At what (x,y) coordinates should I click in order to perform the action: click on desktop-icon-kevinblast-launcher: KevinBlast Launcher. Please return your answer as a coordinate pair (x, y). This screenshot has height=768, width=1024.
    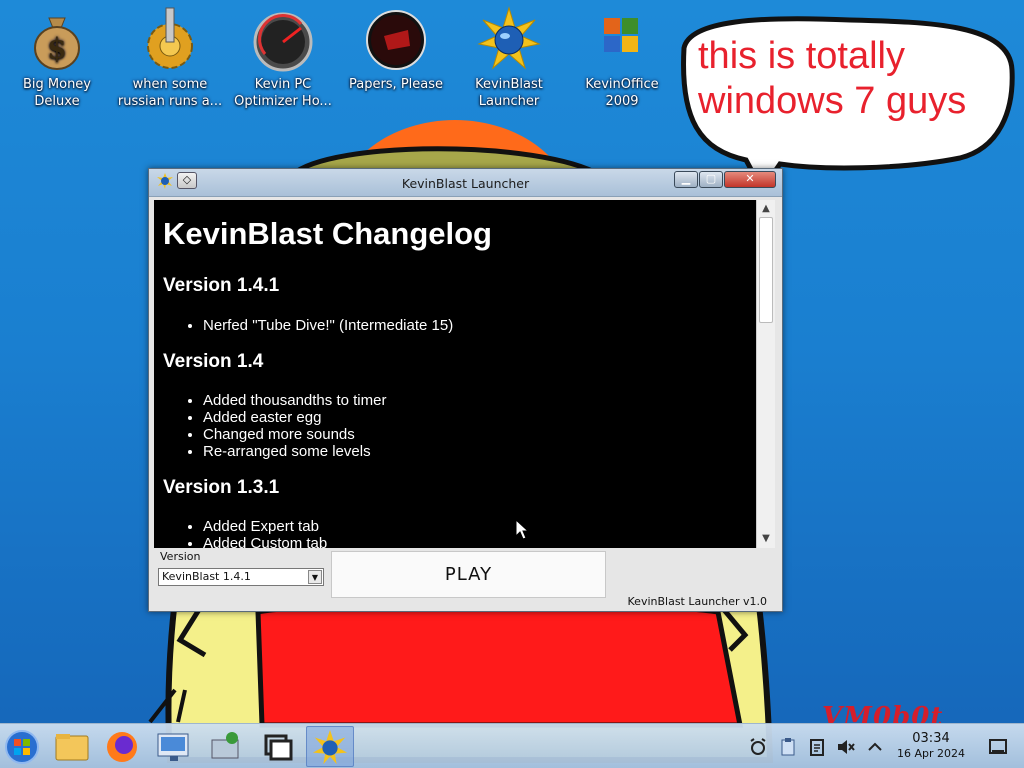
    Looking at the image, I should click on (509, 58).